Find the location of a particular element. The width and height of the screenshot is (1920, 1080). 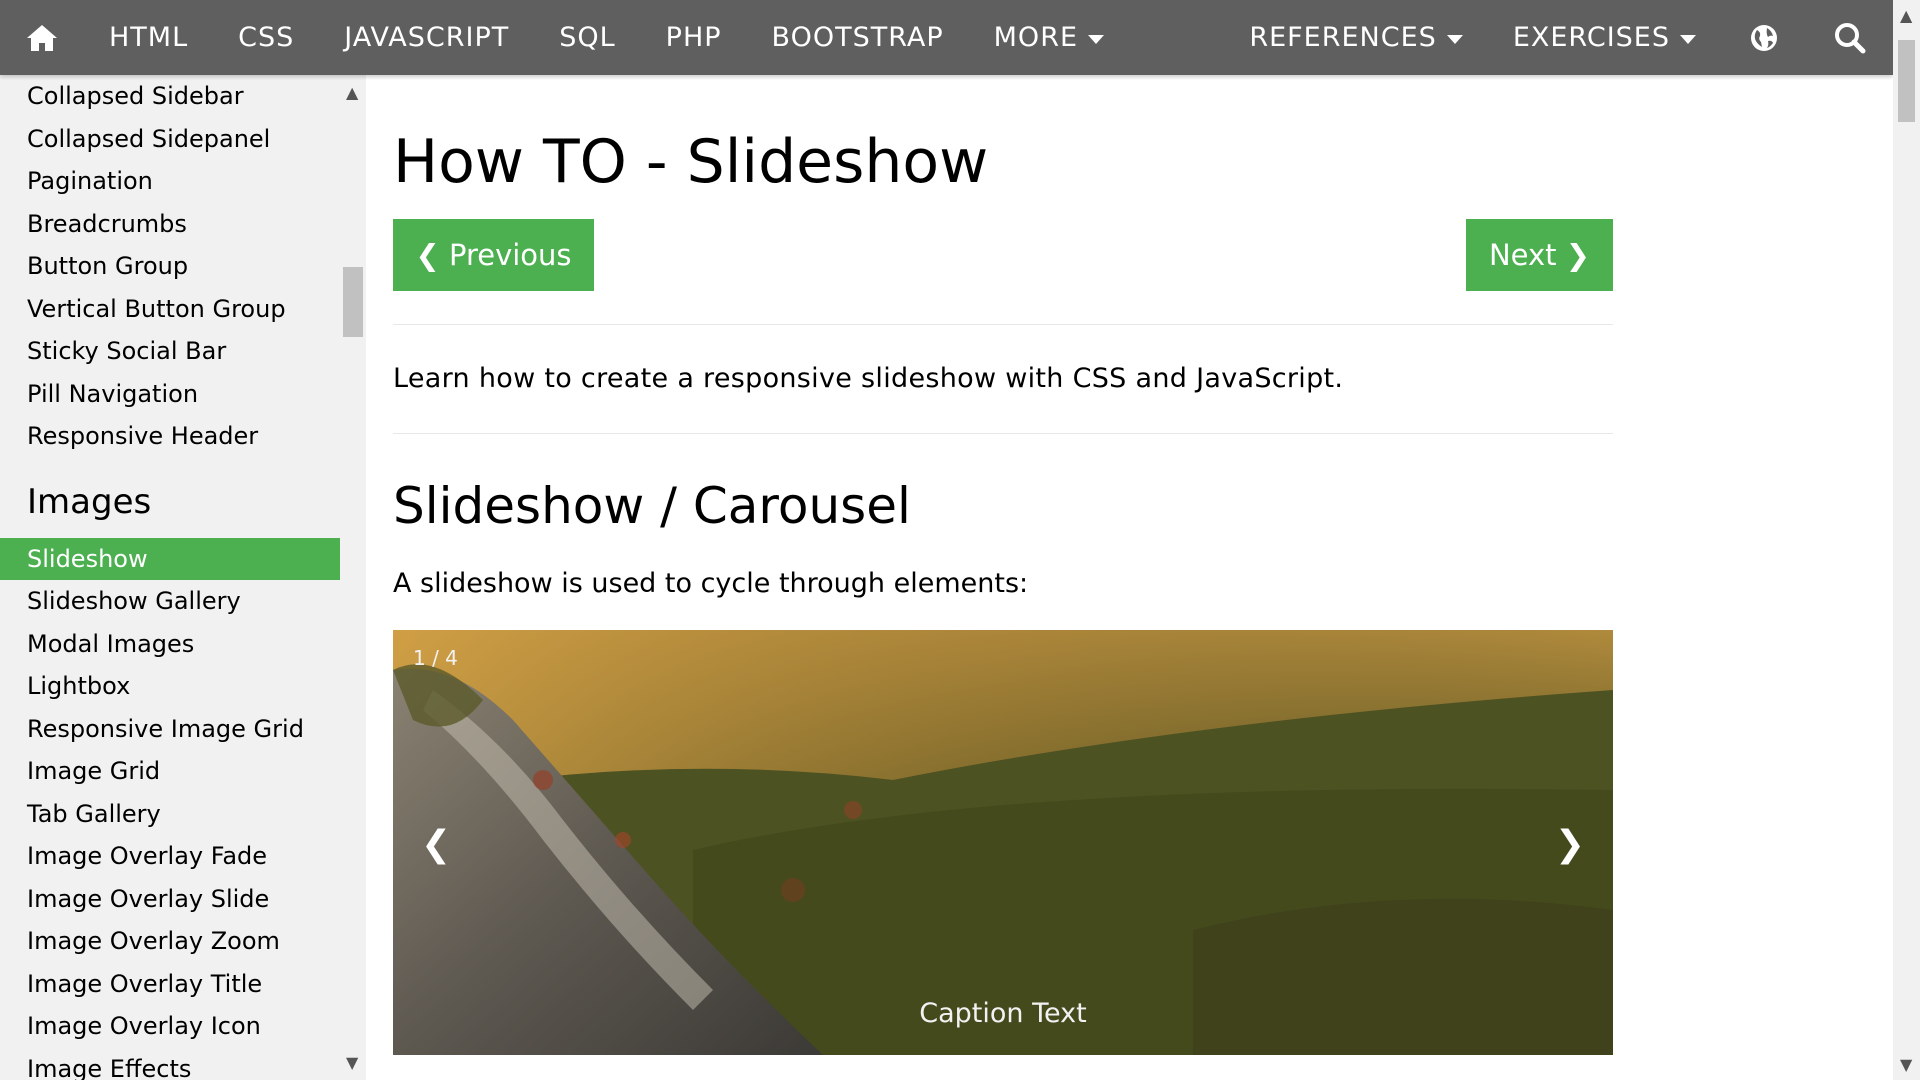

sidebar-item-image-effects: Image Effects is located at coordinates (170, 1064).